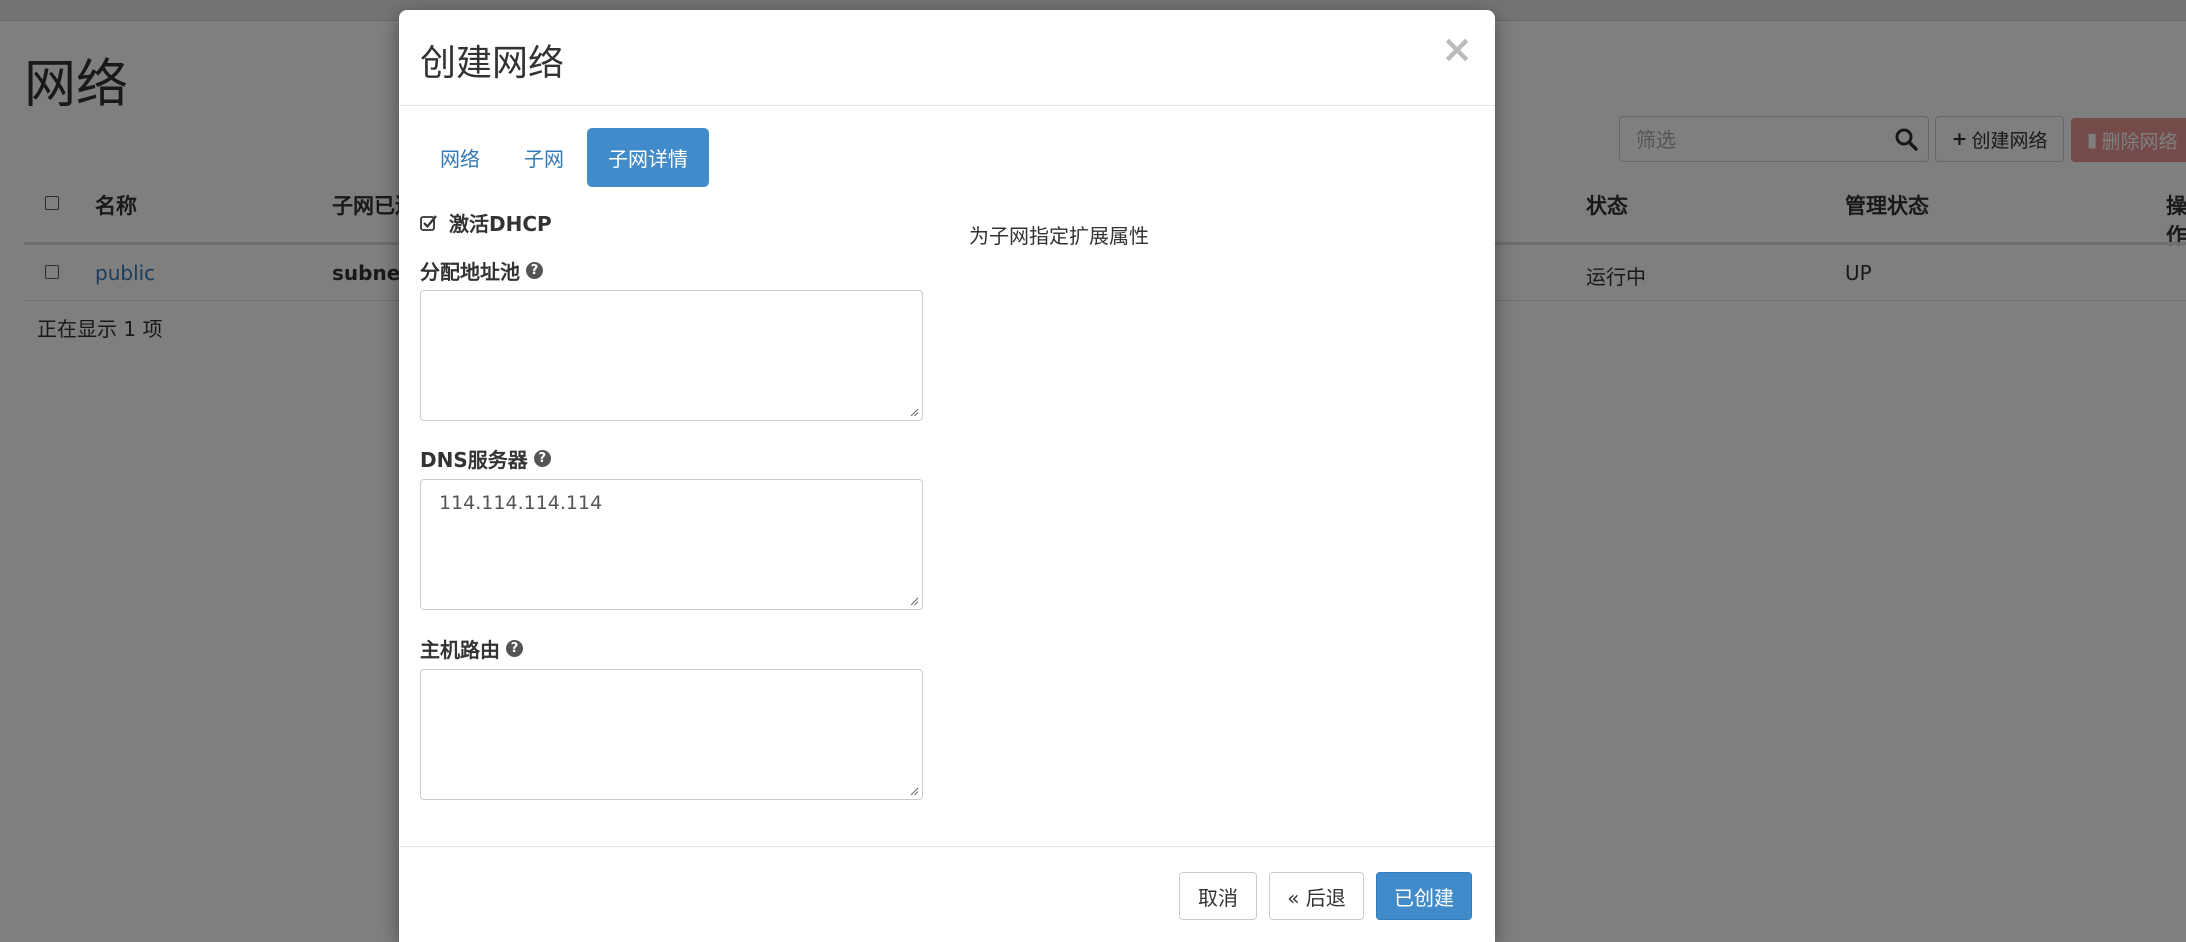 This screenshot has height=942, width=2186. Describe the element at coordinates (1218, 896) in the screenshot. I see `cancel-button: 取消` at that location.